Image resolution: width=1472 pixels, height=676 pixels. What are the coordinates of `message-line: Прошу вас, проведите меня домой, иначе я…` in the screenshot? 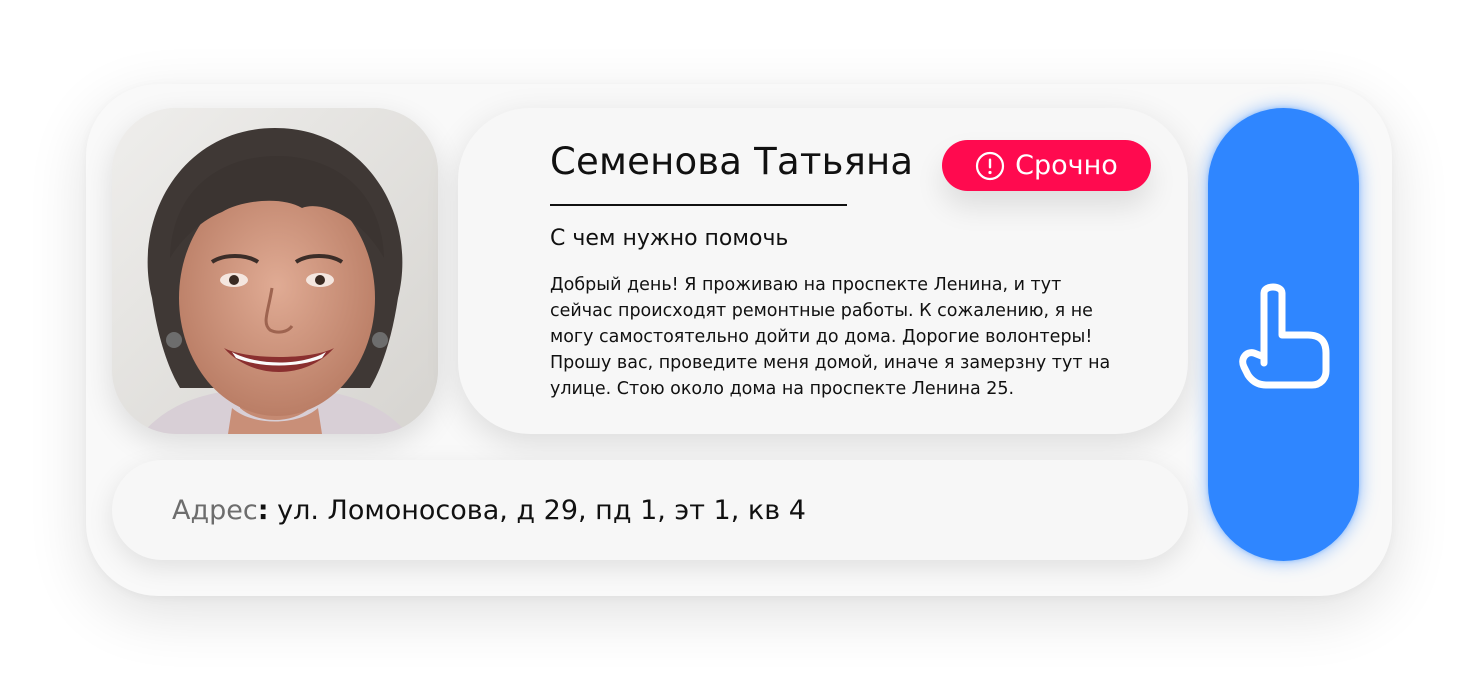 It's located at (830, 363).